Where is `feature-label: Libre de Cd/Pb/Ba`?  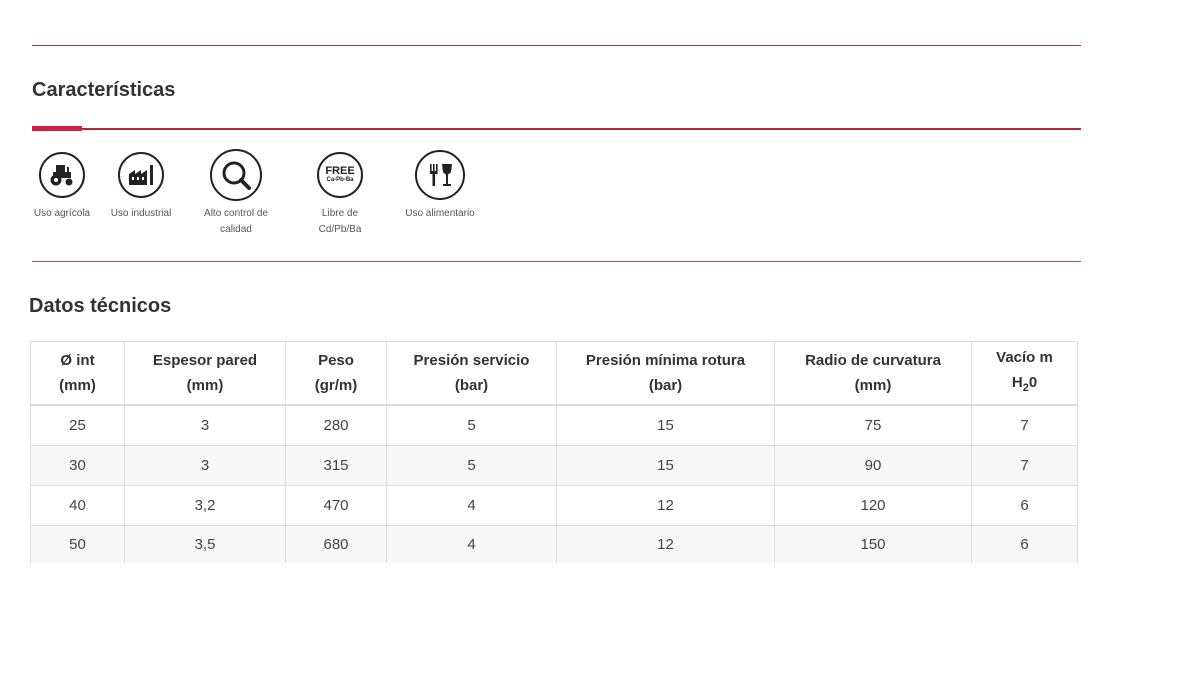
feature-label: Libre de Cd/Pb/Ba is located at coordinates (340, 221).